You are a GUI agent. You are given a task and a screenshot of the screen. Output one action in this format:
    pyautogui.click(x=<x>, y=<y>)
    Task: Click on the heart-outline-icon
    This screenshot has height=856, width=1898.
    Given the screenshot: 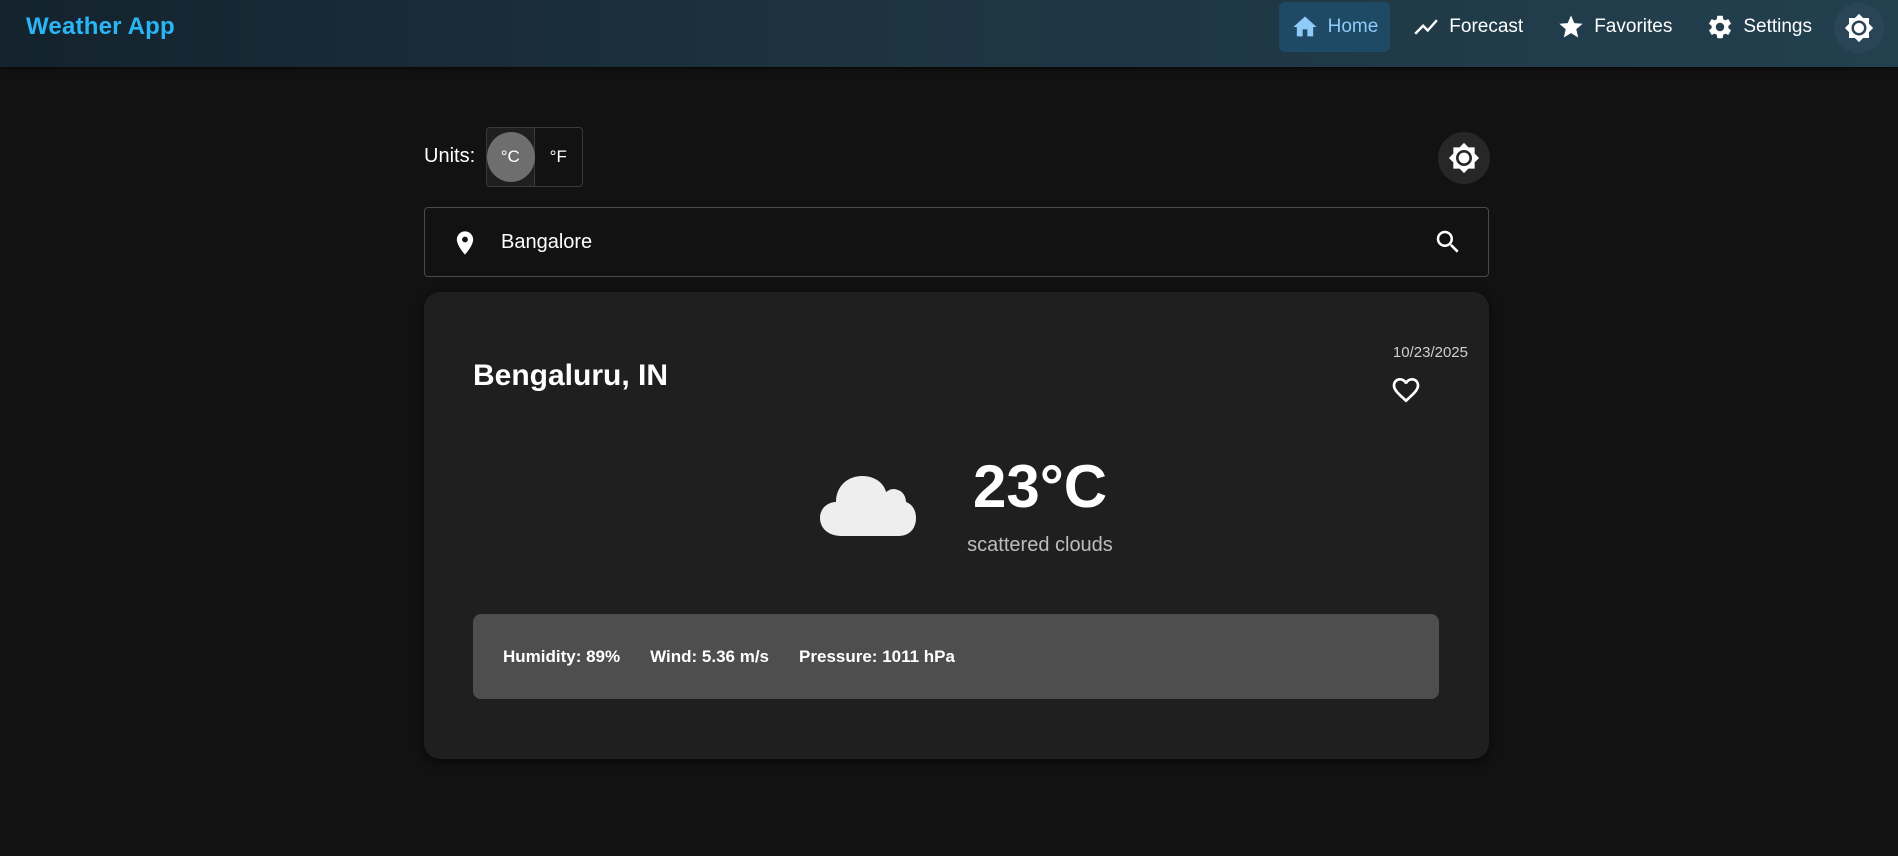 What is the action you would take?
    pyautogui.click(x=1406, y=390)
    